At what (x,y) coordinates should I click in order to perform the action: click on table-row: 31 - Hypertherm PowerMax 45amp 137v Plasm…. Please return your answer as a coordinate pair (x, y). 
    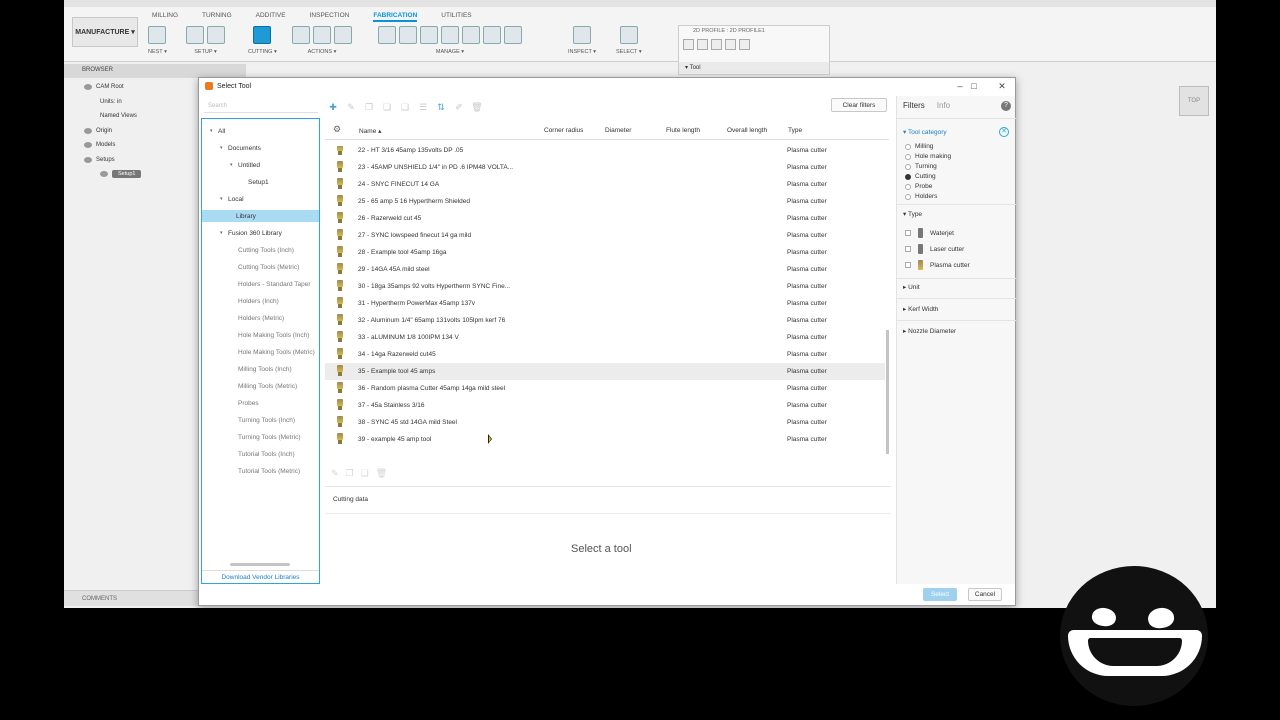
    Looking at the image, I should click on (605, 303).